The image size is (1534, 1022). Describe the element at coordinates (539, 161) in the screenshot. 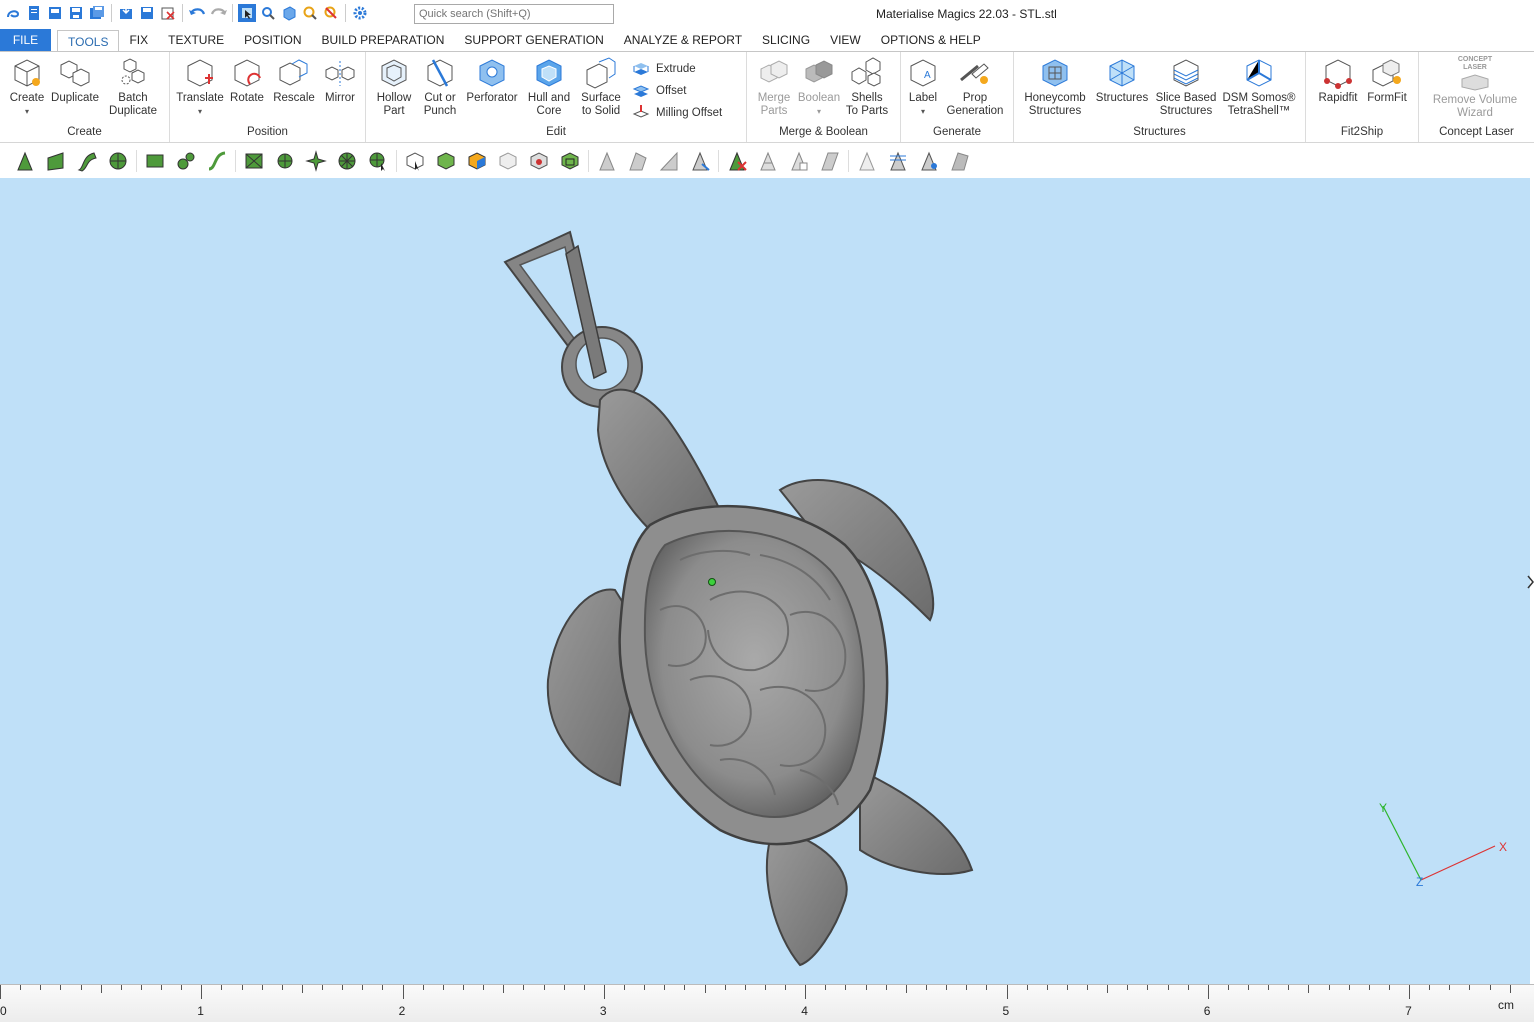

I see `select-marked-cube-icon` at that location.